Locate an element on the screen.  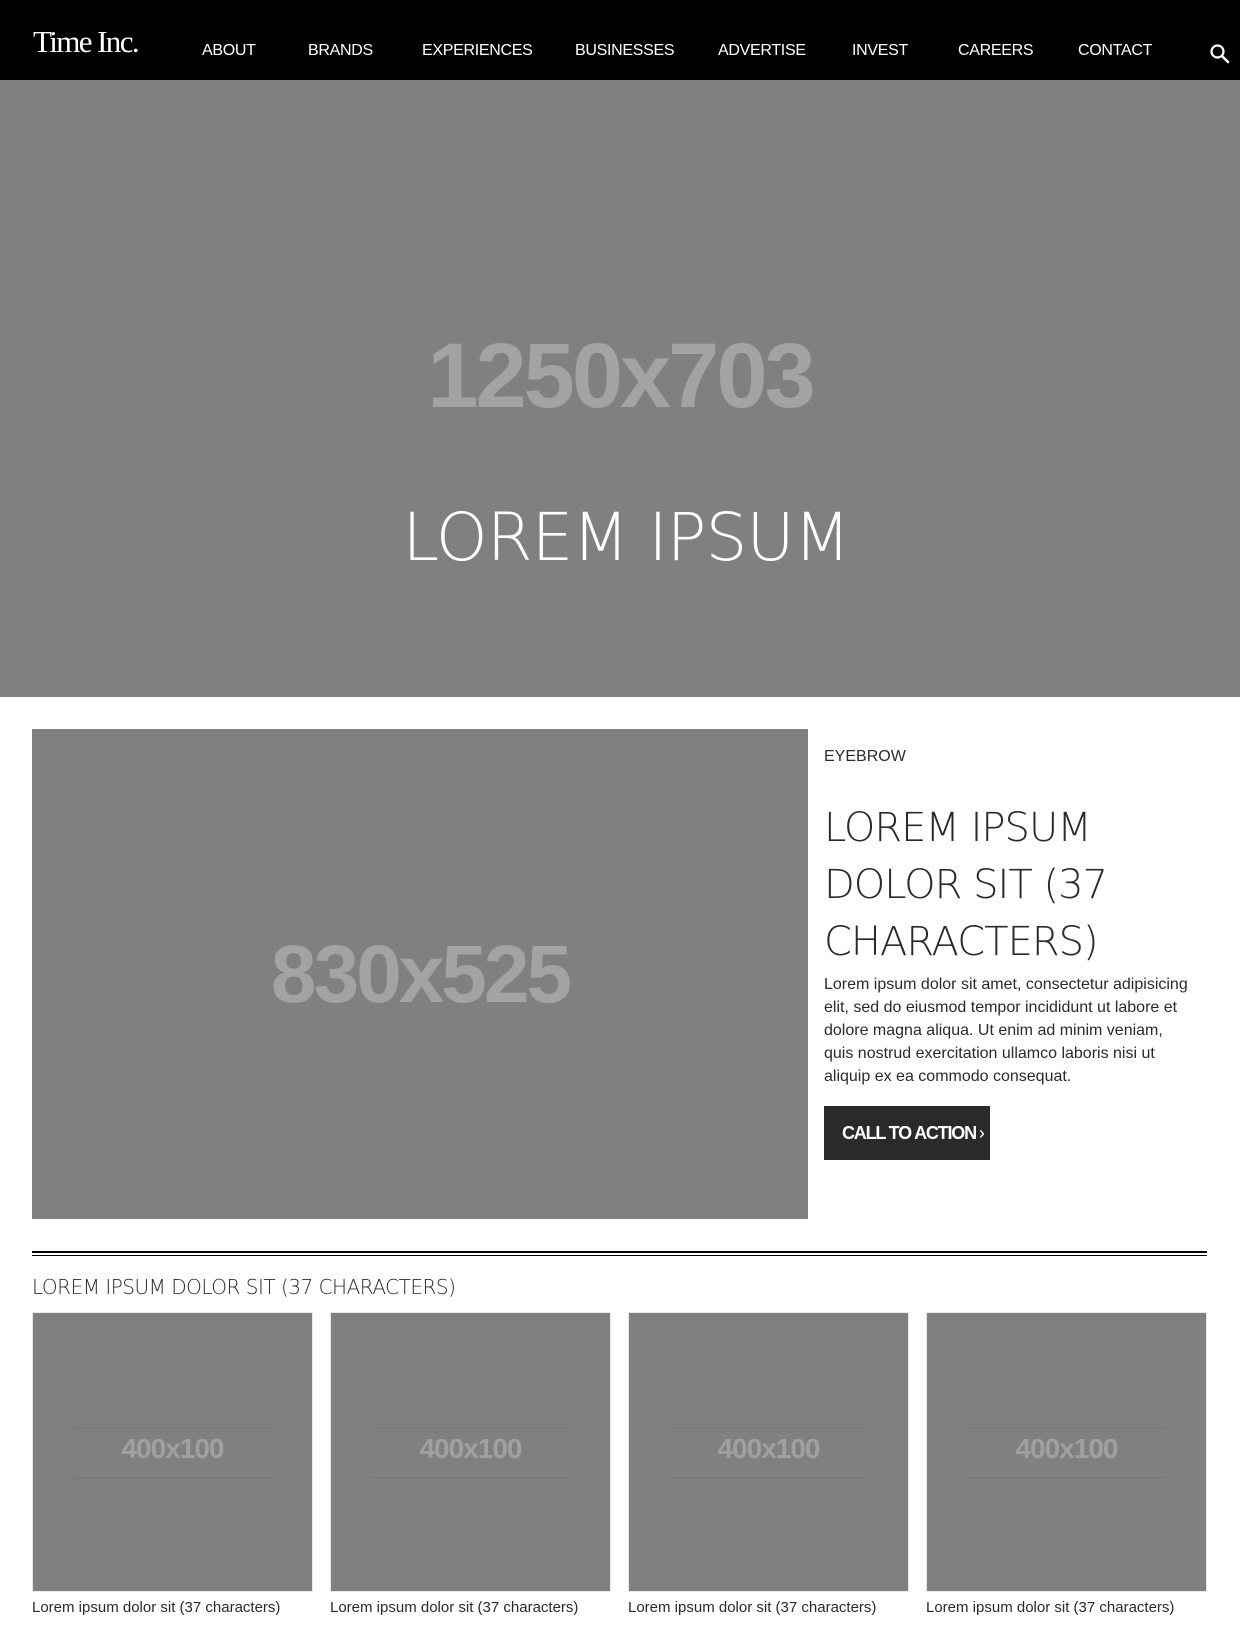
nav-item-invest: INVEST is located at coordinates (880, 51).